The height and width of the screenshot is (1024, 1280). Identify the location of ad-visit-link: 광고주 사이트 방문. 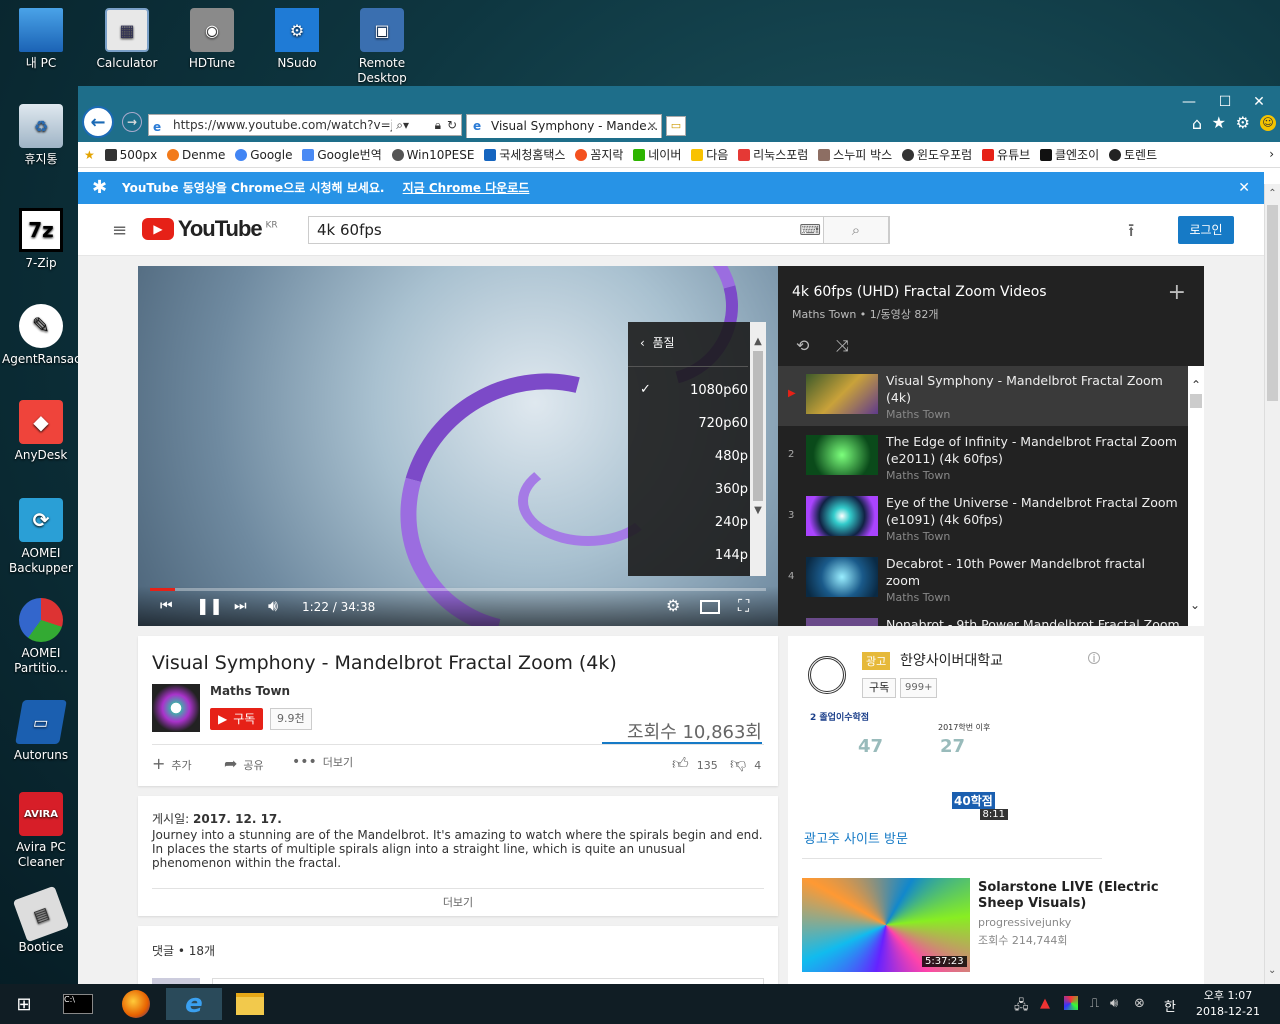
(856, 837).